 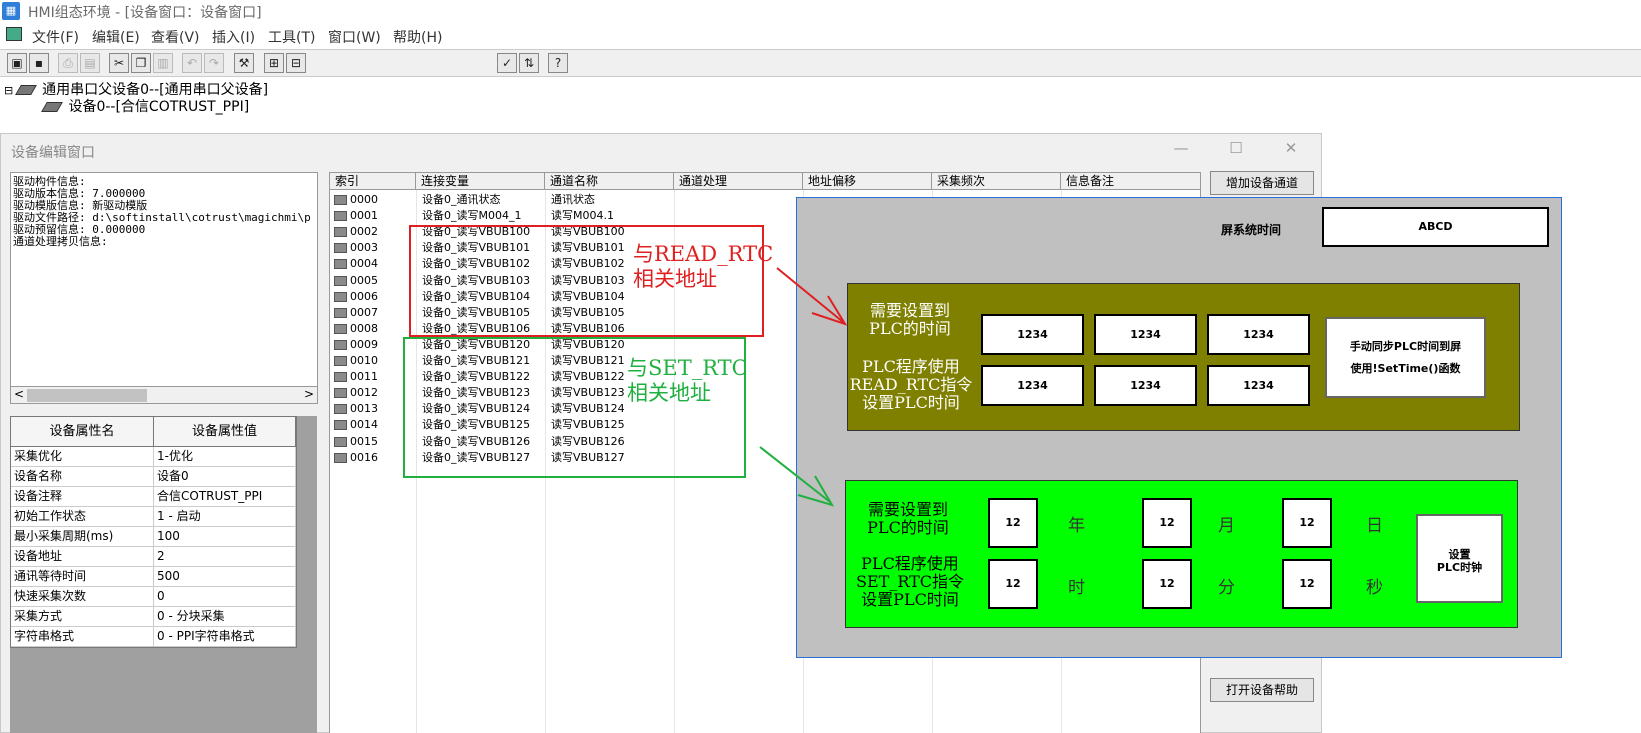 What do you see at coordinates (803, 387) in the screenshot?
I see `annotation-arrows` at bounding box center [803, 387].